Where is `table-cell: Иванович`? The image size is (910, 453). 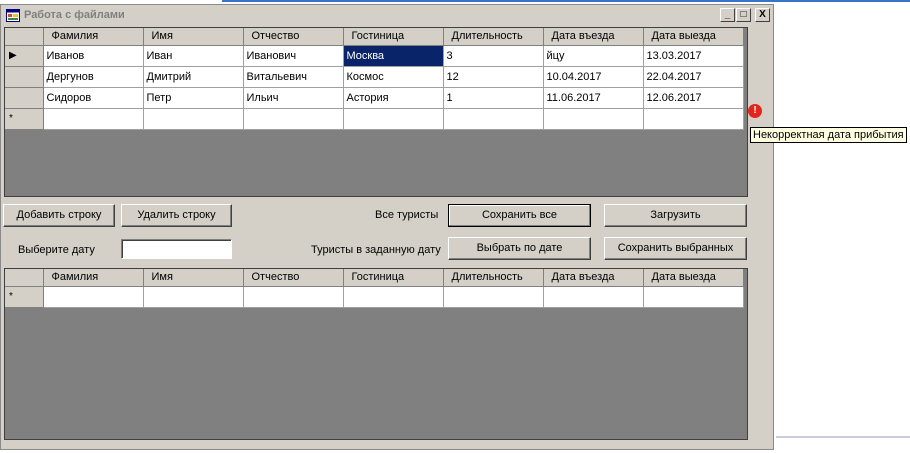
table-cell: Иванович is located at coordinates (293, 56).